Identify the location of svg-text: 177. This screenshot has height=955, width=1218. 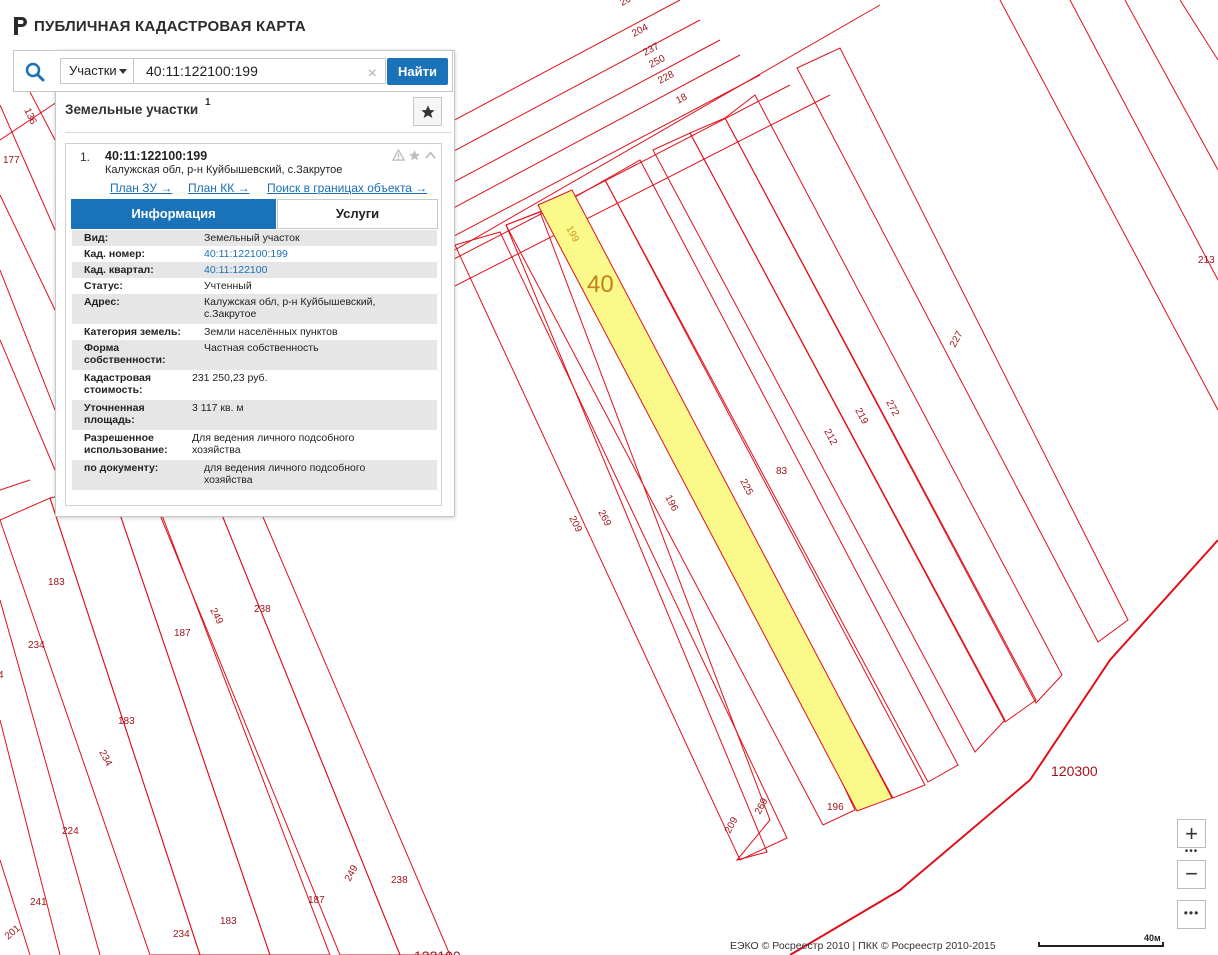
(11, 160).